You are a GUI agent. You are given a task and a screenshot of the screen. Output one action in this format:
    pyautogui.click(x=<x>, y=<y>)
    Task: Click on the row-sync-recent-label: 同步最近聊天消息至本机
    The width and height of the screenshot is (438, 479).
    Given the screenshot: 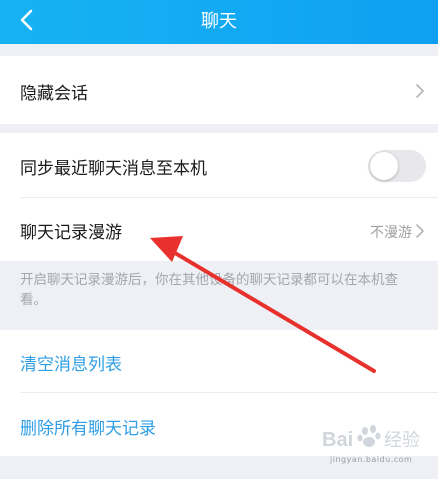 What is the action you would take?
    pyautogui.click(x=113, y=169)
    